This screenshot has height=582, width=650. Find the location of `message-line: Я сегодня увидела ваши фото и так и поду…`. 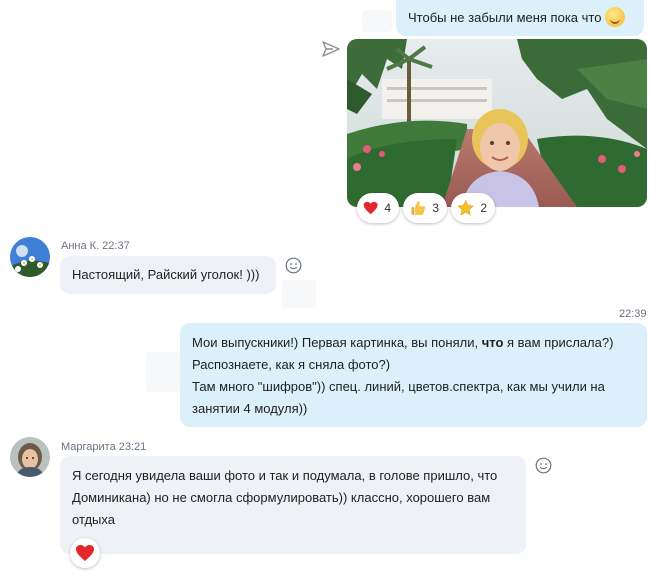

message-line: Я сегодня увидела ваши фото и так и поду… is located at coordinates (285, 475).